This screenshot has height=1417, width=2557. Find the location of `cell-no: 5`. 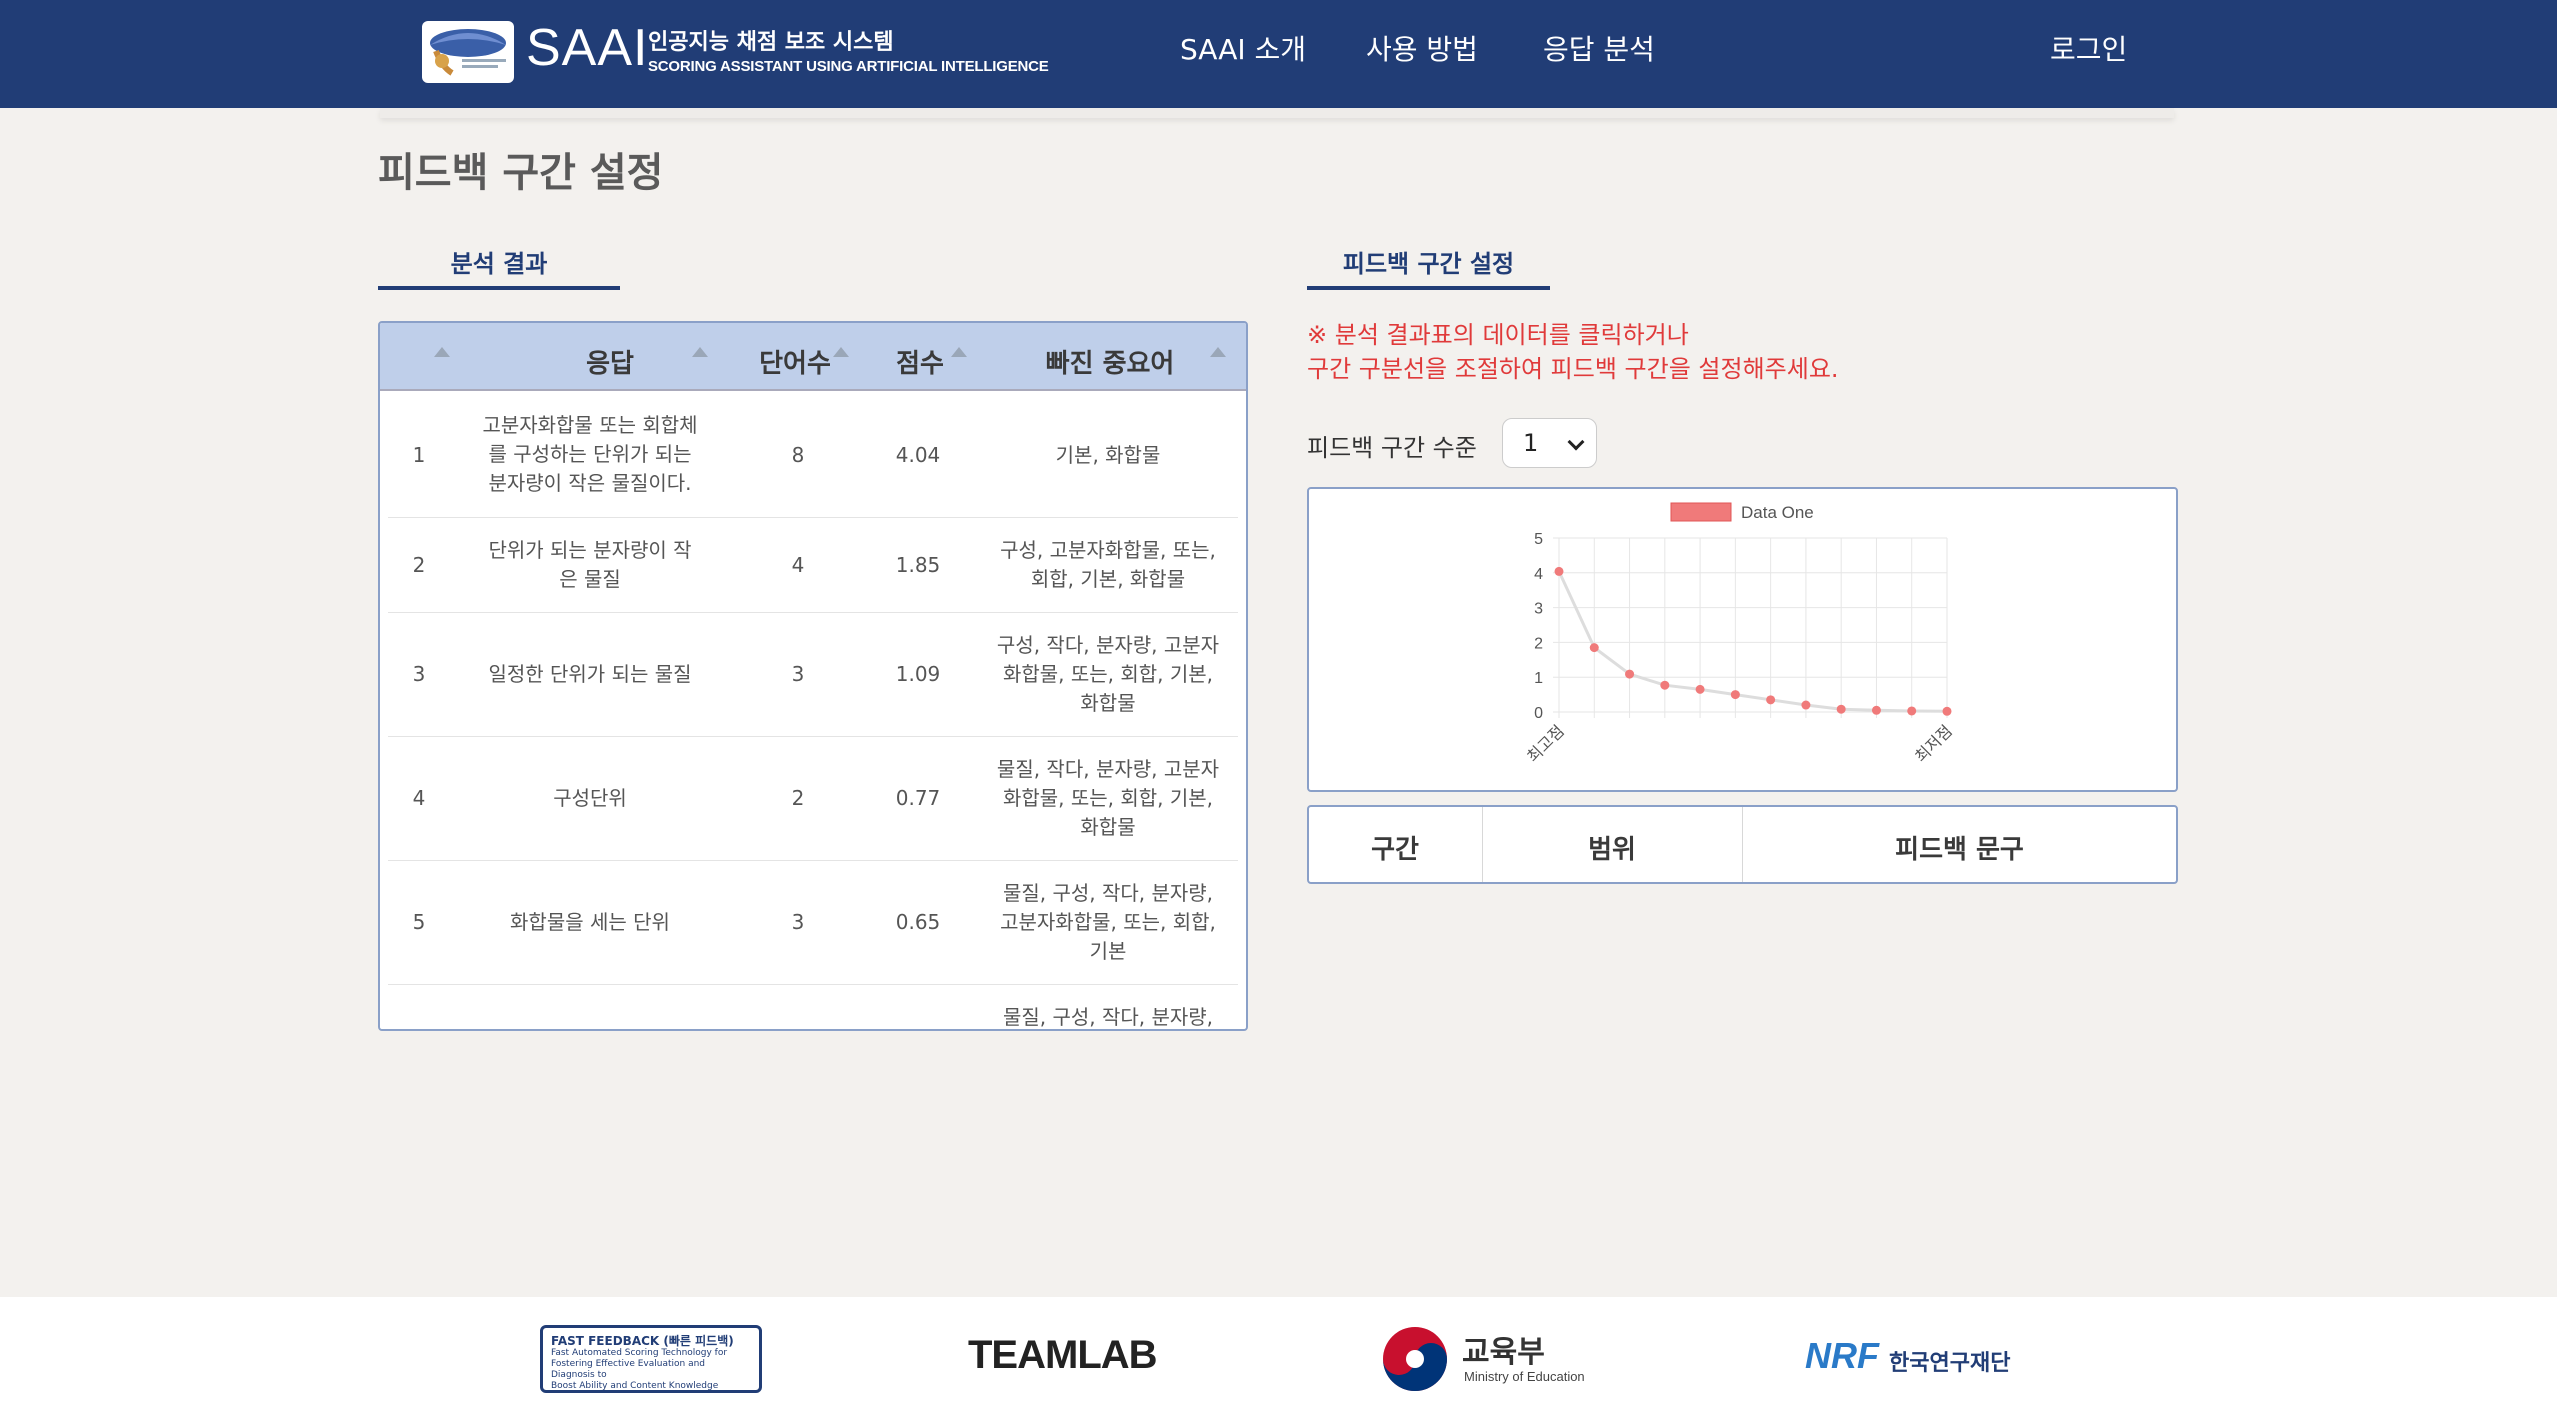

cell-no: 5 is located at coordinates (419, 922).